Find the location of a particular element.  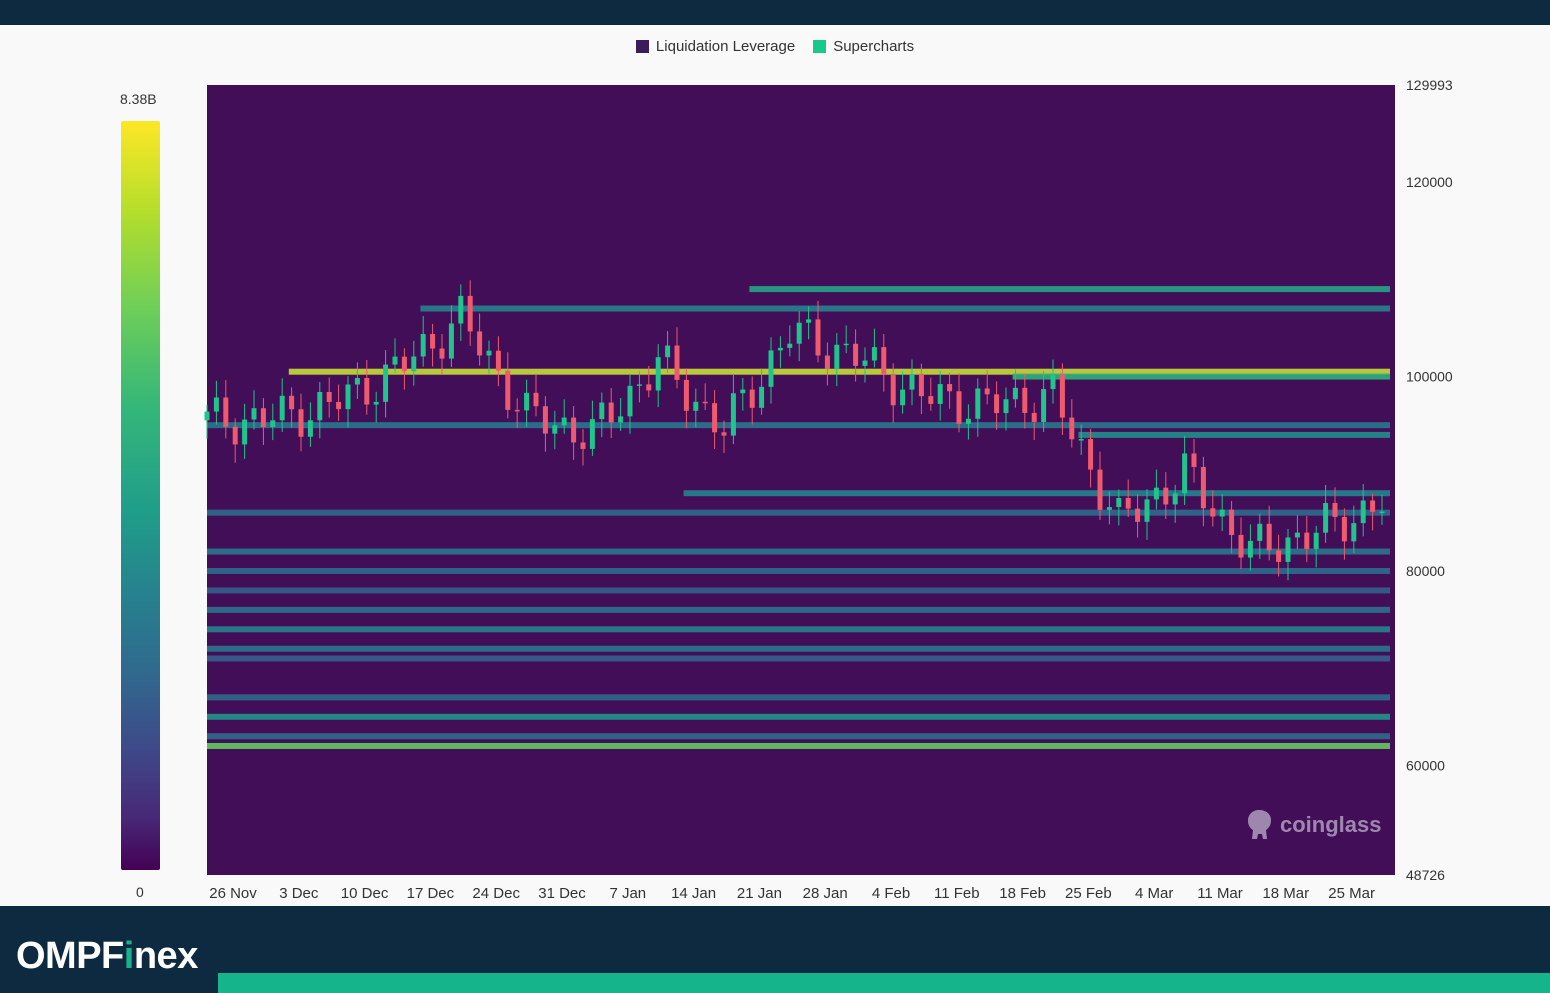

y-tick-label: 129993 is located at coordinates (1429, 85).